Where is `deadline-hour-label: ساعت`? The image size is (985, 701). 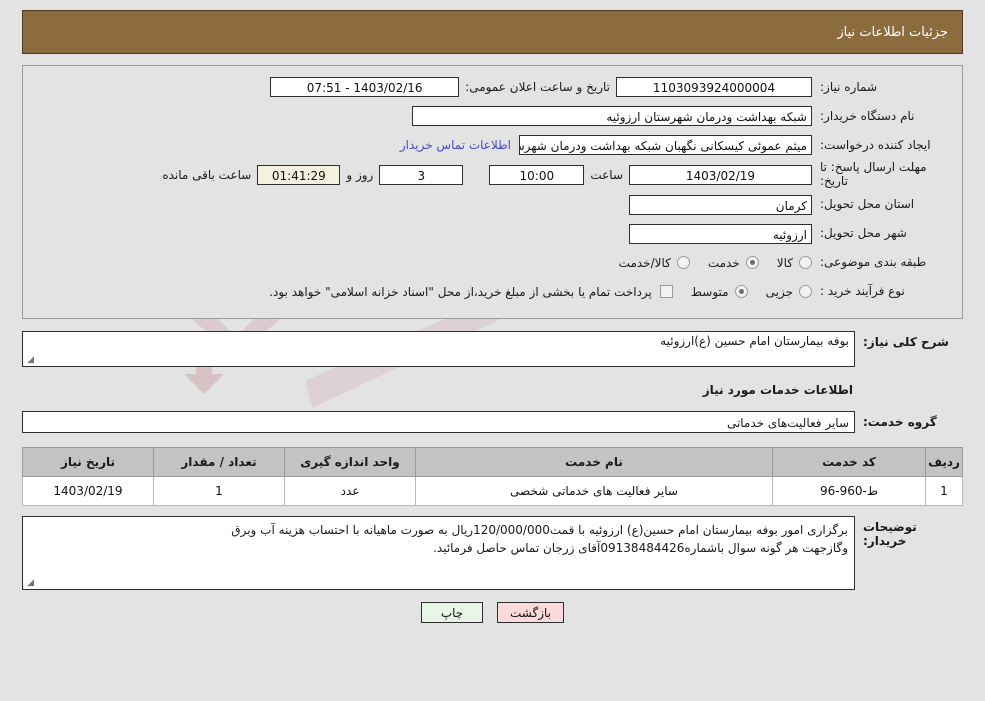
deadline-hour-label: ساعت is located at coordinates (606, 174).